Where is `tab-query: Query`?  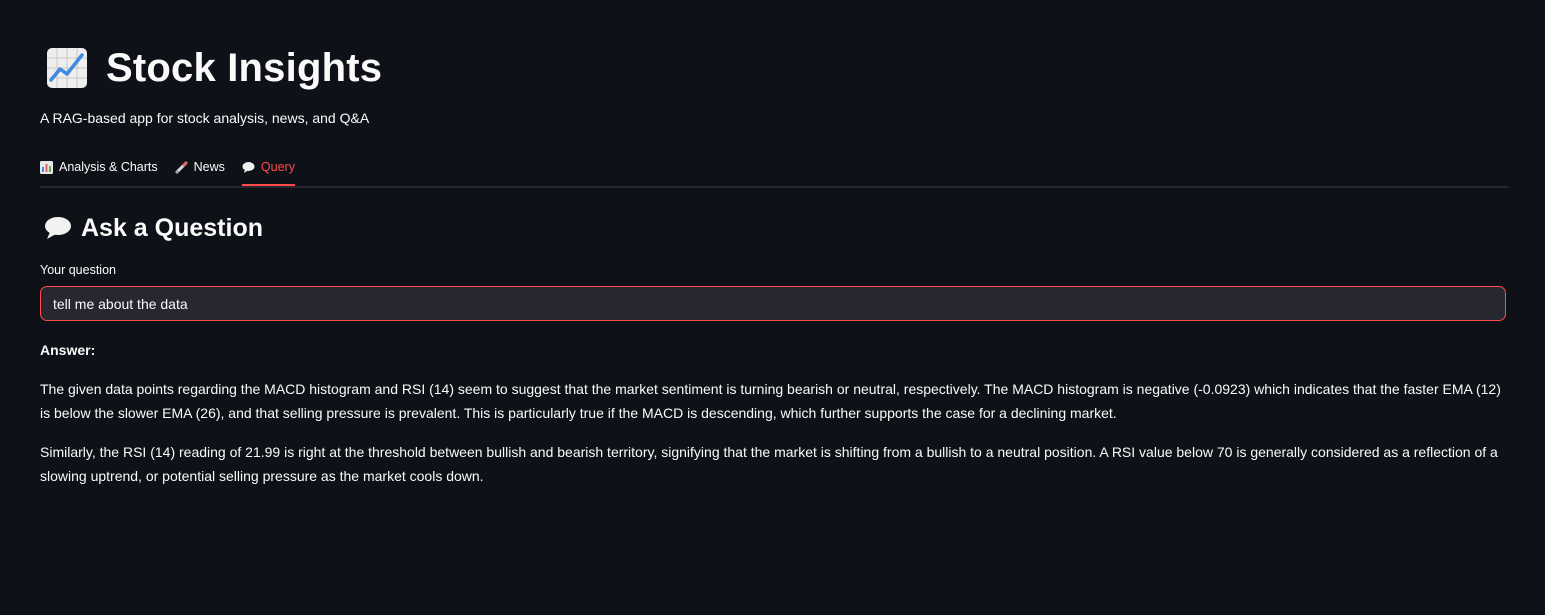
tab-query: Query is located at coordinates (268, 168).